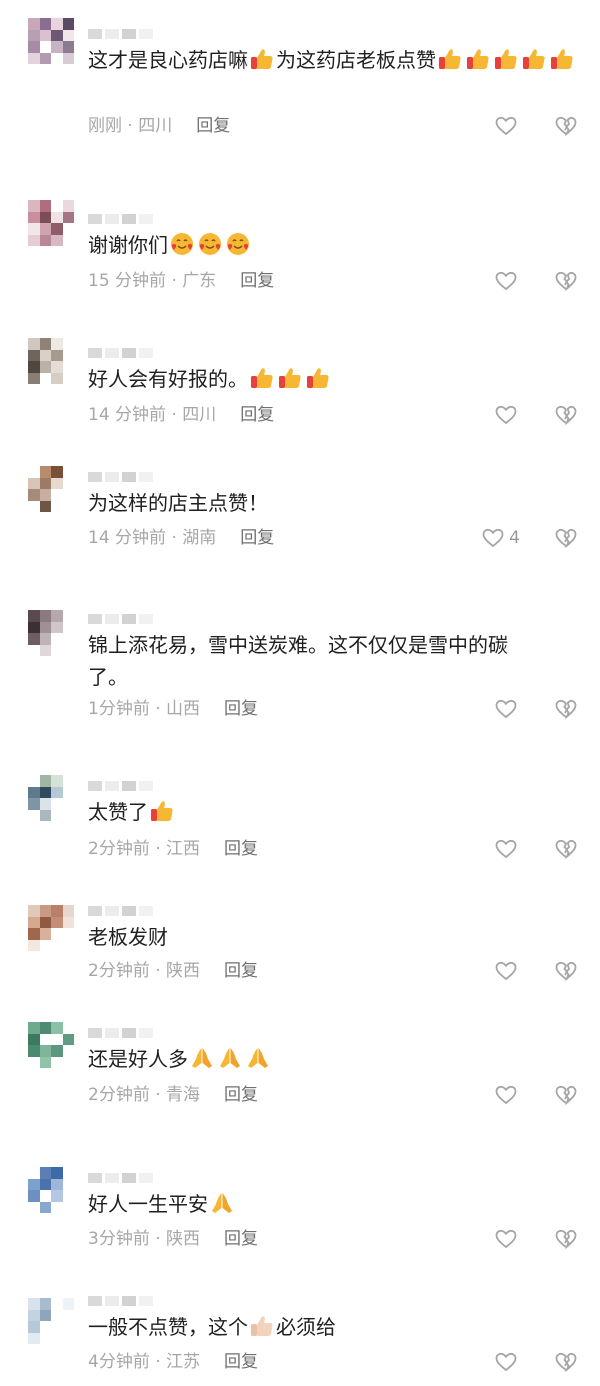 This screenshot has width=600, height=1386. What do you see at coordinates (333, 937) in the screenshot?
I see `comment-text: 老板发财` at bounding box center [333, 937].